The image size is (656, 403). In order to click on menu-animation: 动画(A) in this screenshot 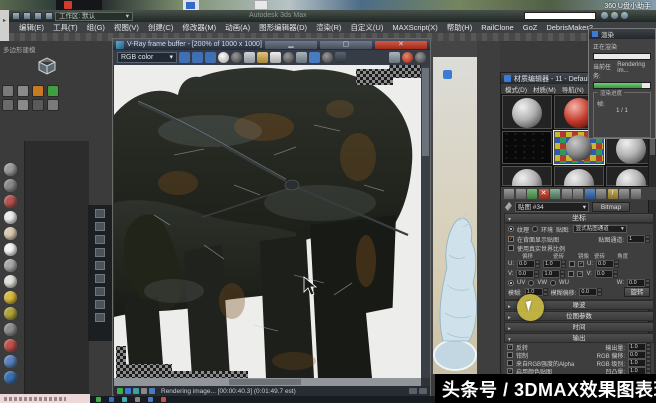, I will do `click(237, 27)`.